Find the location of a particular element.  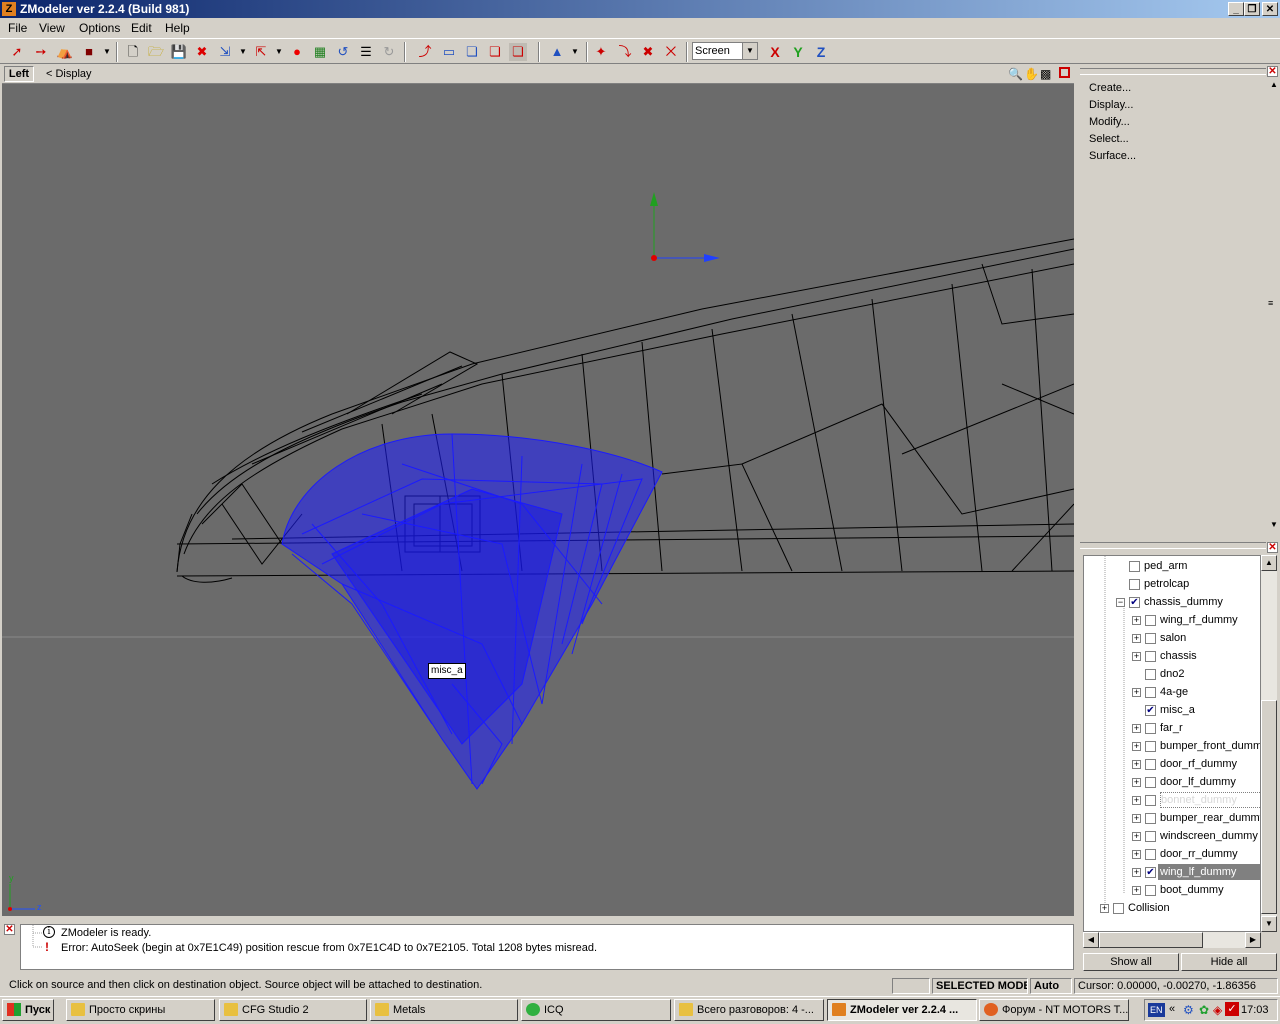

tree-item: + door_lf_dummy is located at coordinates (1172, 782).